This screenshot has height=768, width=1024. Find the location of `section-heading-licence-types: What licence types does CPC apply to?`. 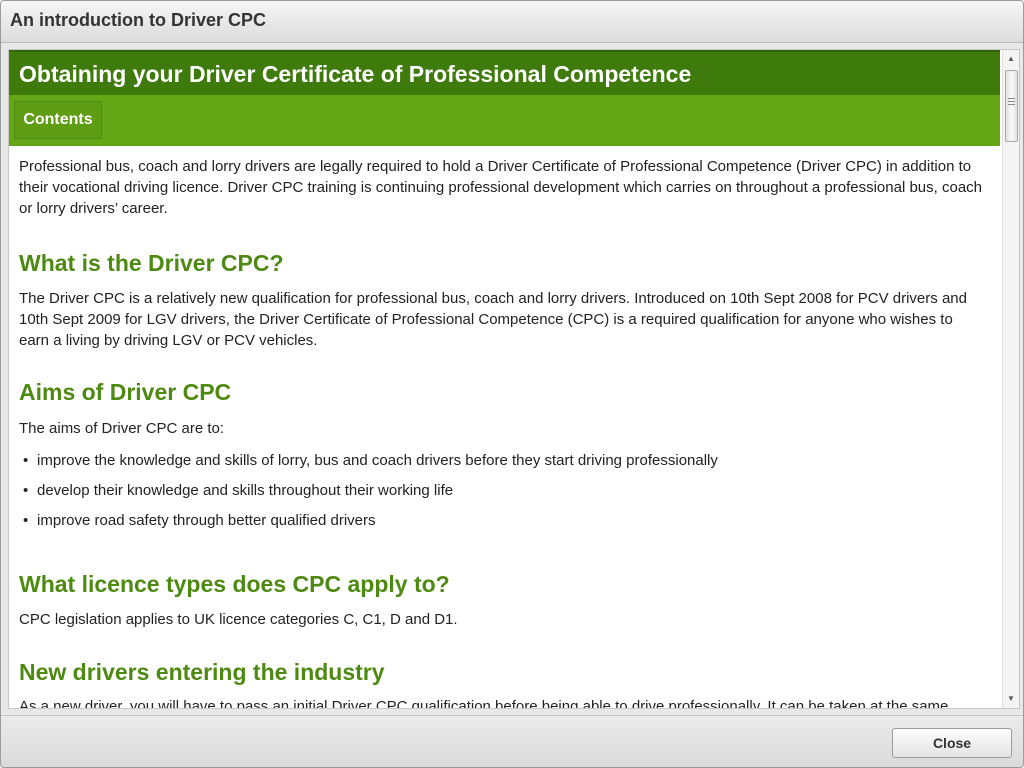

section-heading-licence-types: What licence types does CPC apply to? is located at coordinates (234, 584).